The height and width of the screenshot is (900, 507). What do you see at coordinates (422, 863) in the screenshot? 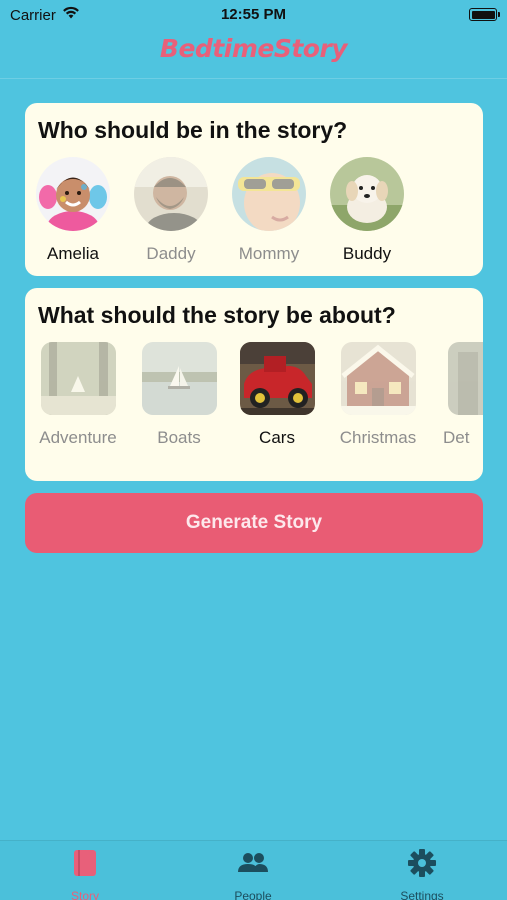
I see `gear-icon` at bounding box center [422, 863].